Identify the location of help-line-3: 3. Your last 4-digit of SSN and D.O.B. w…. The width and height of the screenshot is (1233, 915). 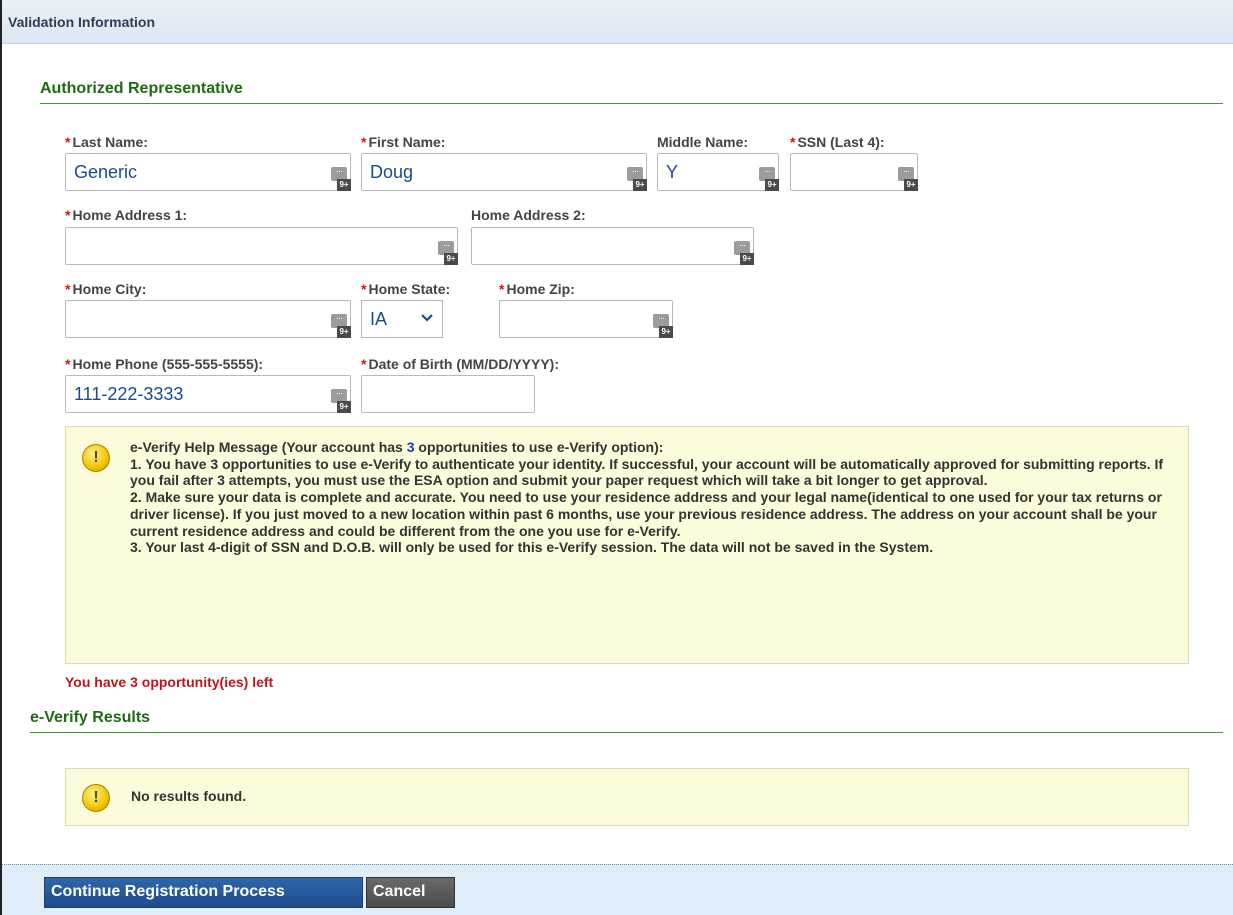
(532, 547).